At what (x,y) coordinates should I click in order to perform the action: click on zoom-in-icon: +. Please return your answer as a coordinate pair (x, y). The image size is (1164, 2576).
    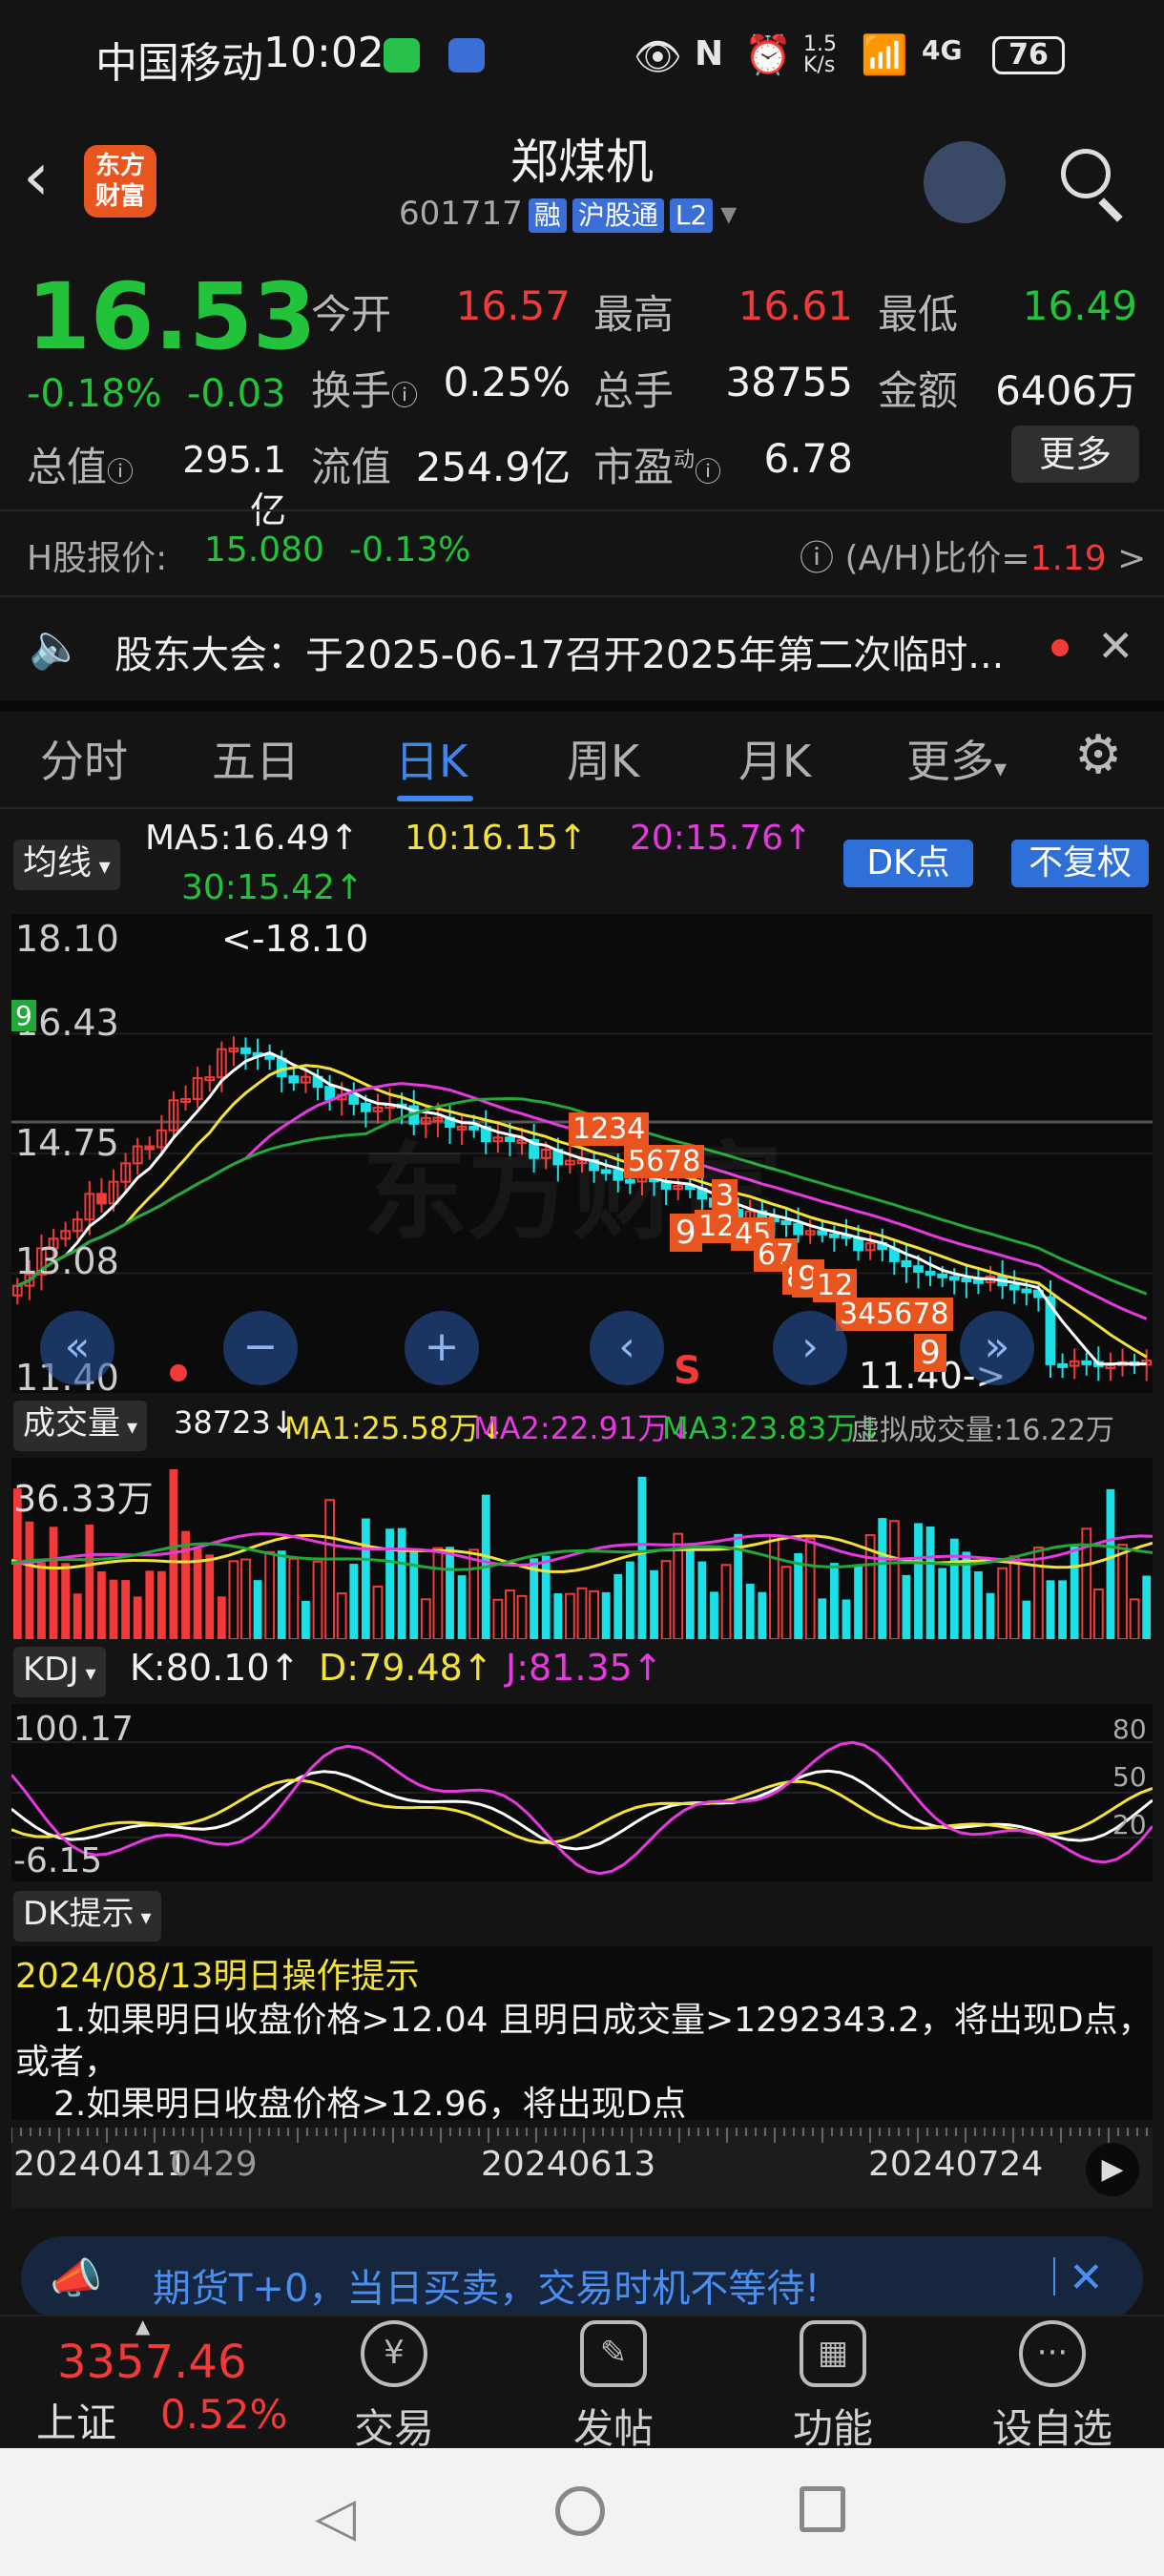
    Looking at the image, I should click on (442, 1348).